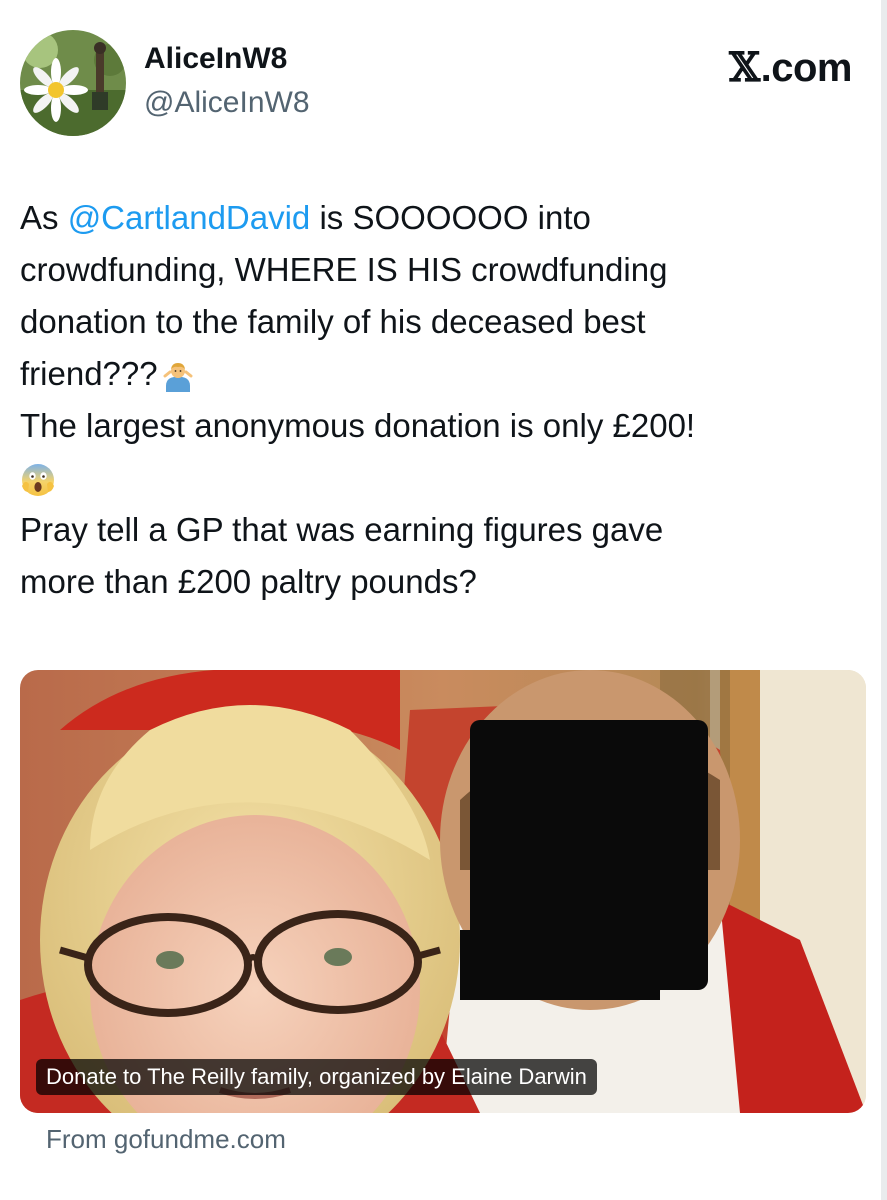 Image resolution: width=887 pixels, height=1200 pixels. What do you see at coordinates (806, 68) in the screenshot?
I see `brand-domain: .com` at bounding box center [806, 68].